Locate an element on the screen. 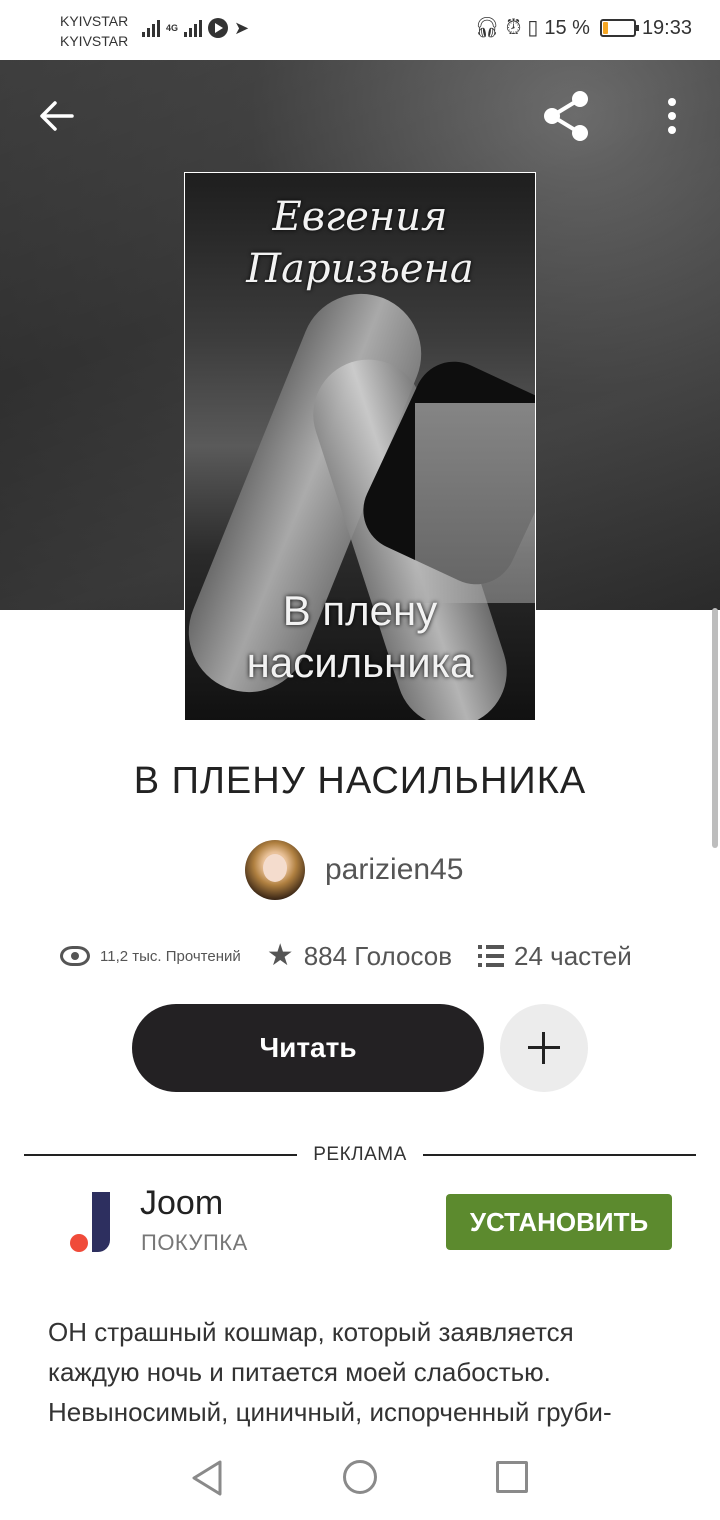 The height and width of the screenshot is (1520, 720). author-link: parizien45 is located at coordinates (354, 870).